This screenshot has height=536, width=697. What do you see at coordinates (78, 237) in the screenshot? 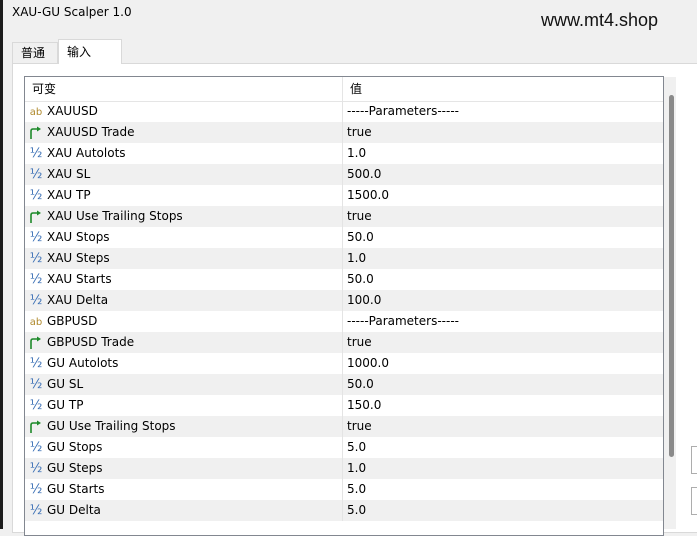
I see `parameter-name: XAU Stops` at bounding box center [78, 237].